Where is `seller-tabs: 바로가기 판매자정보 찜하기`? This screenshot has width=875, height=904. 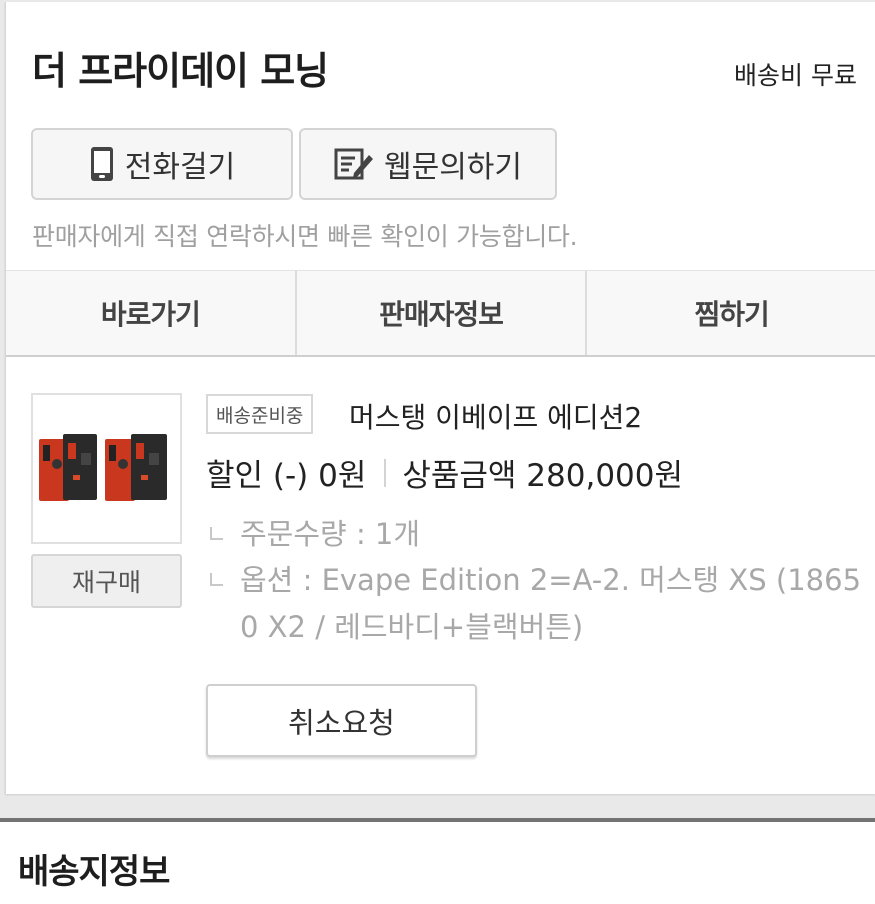 seller-tabs: 바로가기 판매자정보 찜하기 is located at coordinates (440, 313).